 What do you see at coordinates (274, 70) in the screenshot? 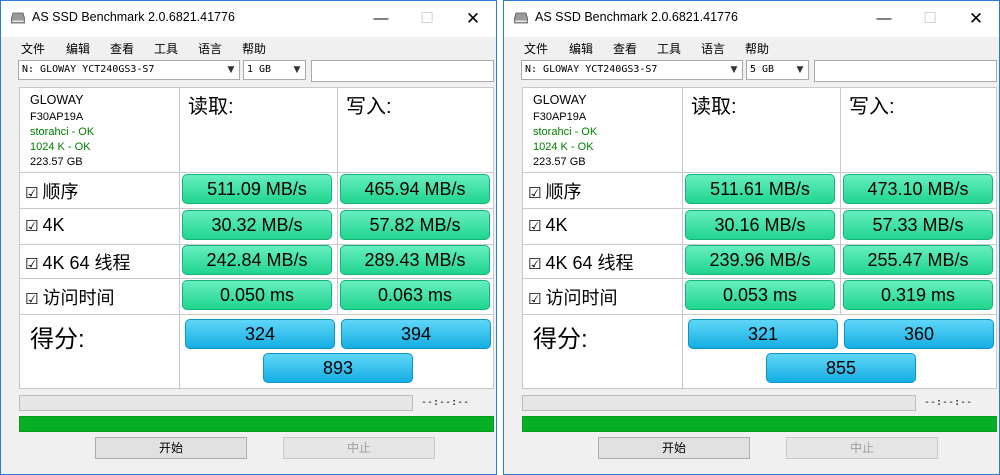
I see `size-select: 1 GB ▼` at bounding box center [274, 70].